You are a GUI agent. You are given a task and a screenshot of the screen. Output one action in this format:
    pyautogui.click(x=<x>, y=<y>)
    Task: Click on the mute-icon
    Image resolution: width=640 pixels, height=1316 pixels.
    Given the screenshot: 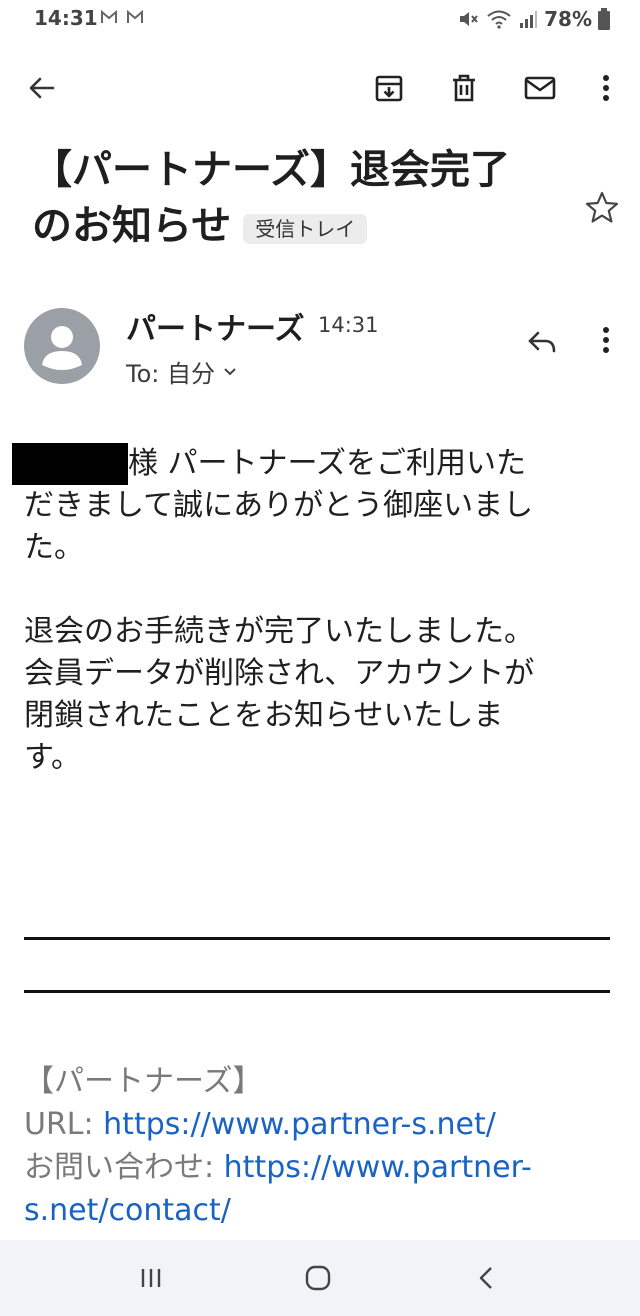 What is the action you would take?
    pyautogui.click(x=469, y=19)
    